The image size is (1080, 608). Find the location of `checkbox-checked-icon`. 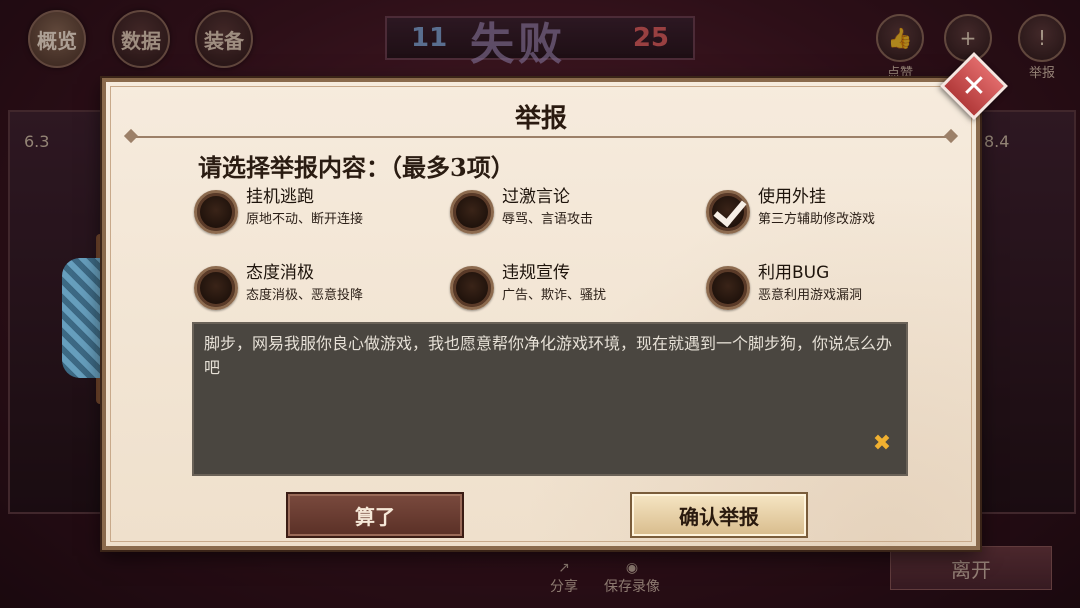

checkbox-checked-icon is located at coordinates (728, 212).